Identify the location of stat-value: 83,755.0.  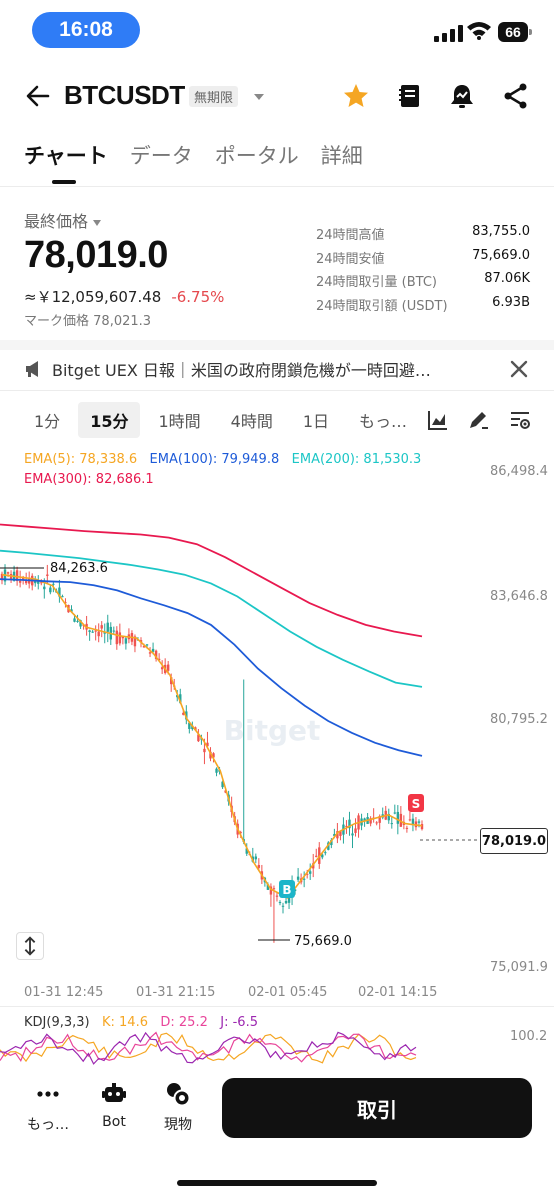
(501, 231).